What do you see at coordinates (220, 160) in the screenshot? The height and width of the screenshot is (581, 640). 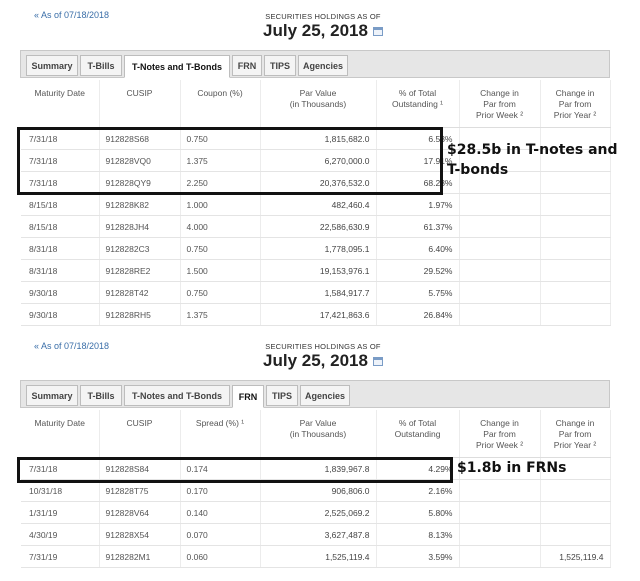 I see `table-cell: 1.375` at bounding box center [220, 160].